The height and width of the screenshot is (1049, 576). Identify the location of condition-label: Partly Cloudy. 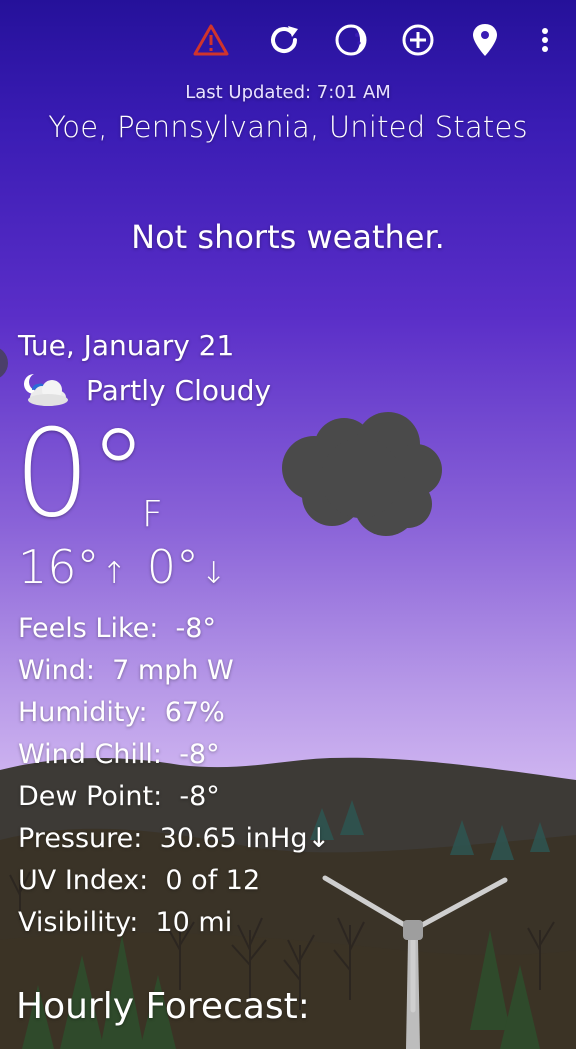
(179, 390).